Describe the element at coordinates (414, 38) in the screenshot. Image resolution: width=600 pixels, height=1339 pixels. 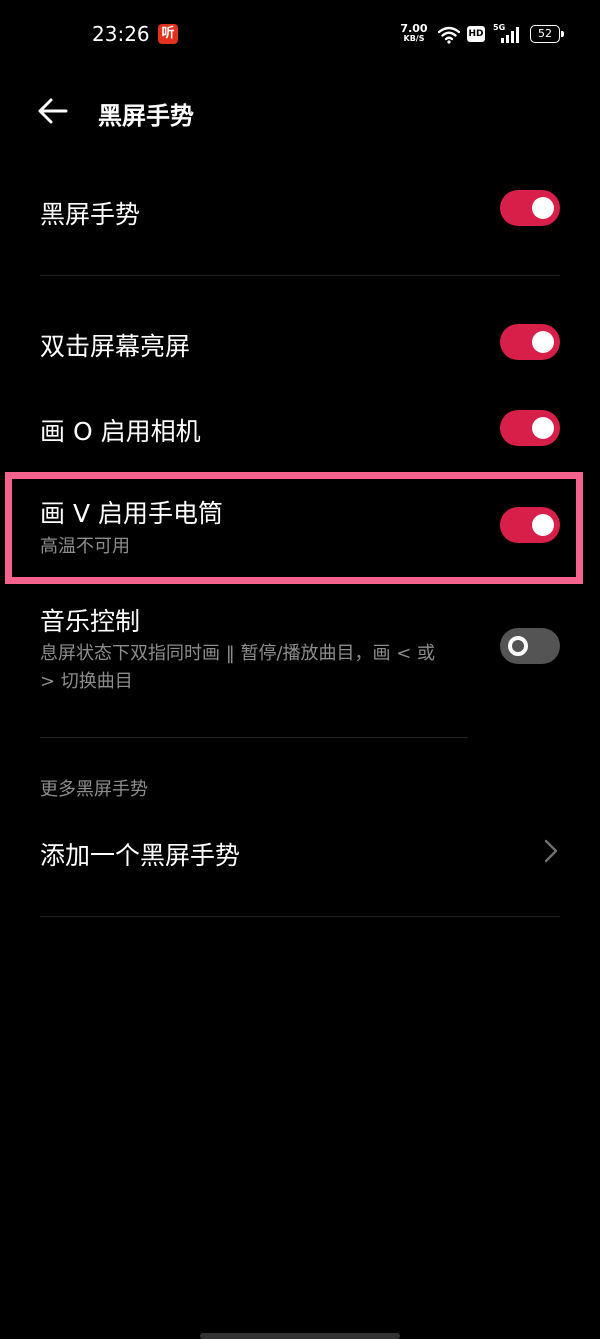
I see `network-speed-unit: KB/S` at that location.